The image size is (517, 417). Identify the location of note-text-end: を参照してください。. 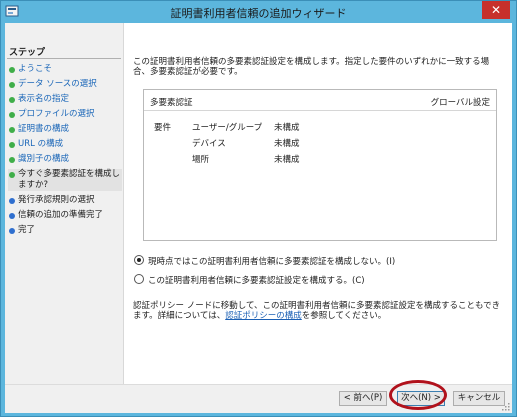
(344, 316).